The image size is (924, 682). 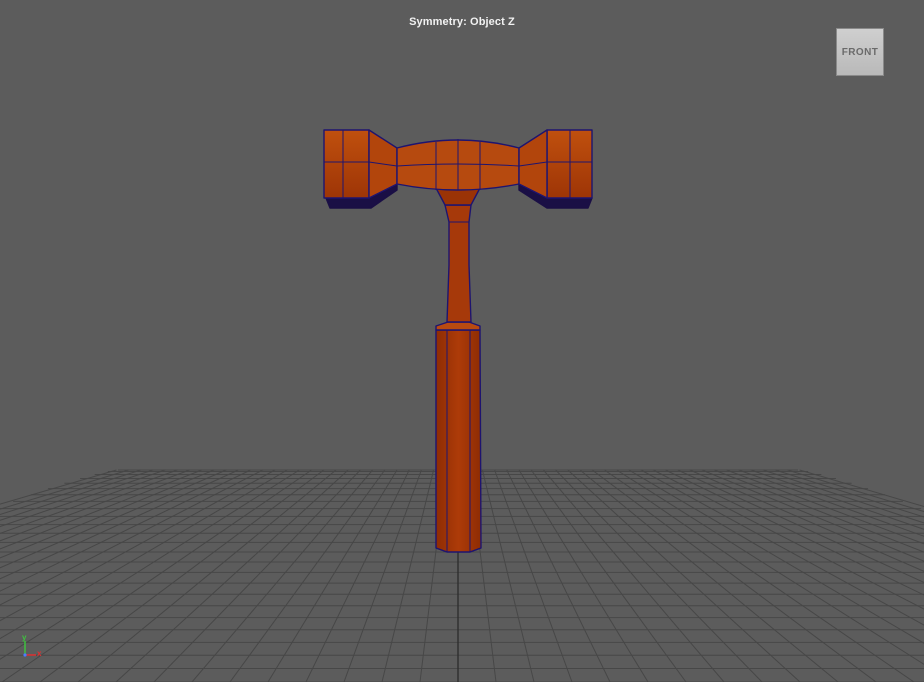 What do you see at coordinates (462, 22) in the screenshot?
I see `symmetry-status-label: Symmetry: Object Z` at bounding box center [462, 22].